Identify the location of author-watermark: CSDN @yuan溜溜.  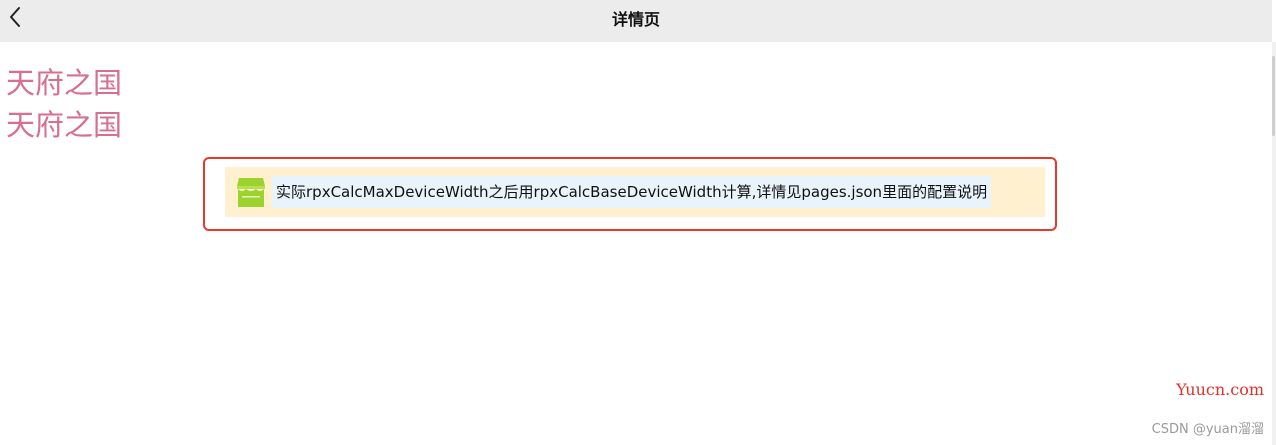
(1207, 429).